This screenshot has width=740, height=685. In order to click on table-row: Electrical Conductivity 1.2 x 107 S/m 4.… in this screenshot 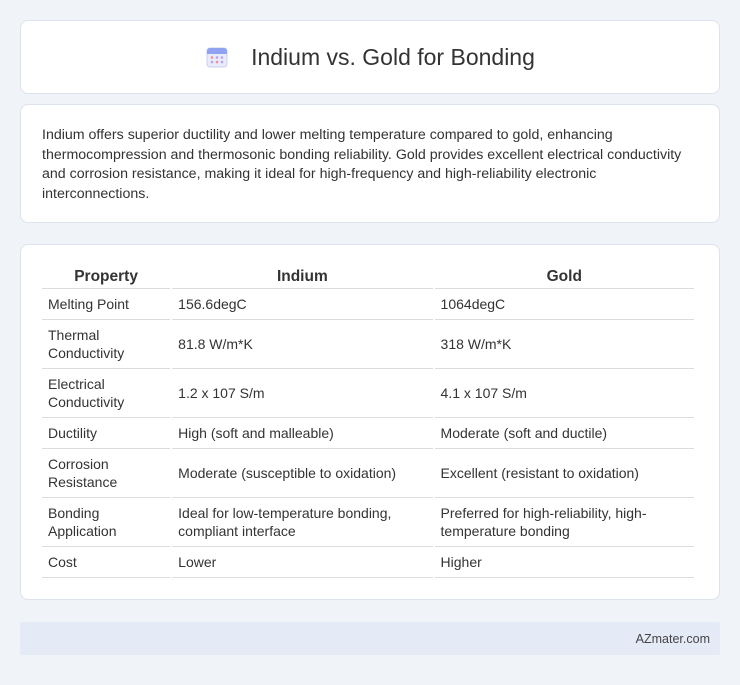, I will do `click(368, 393)`.